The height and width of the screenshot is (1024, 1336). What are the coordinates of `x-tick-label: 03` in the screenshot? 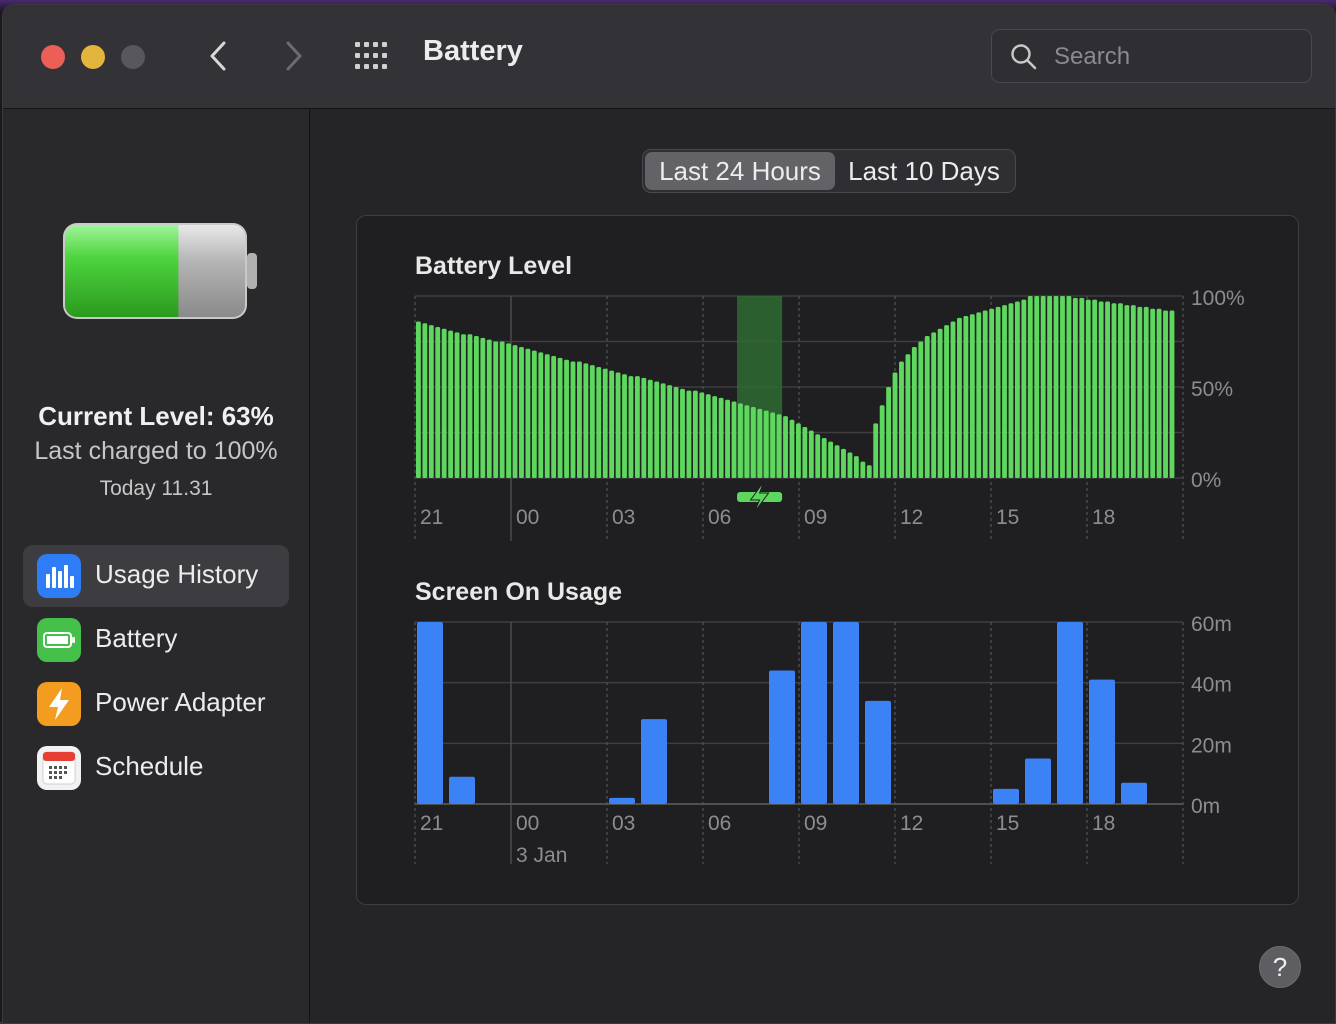 It's located at (623, 823).